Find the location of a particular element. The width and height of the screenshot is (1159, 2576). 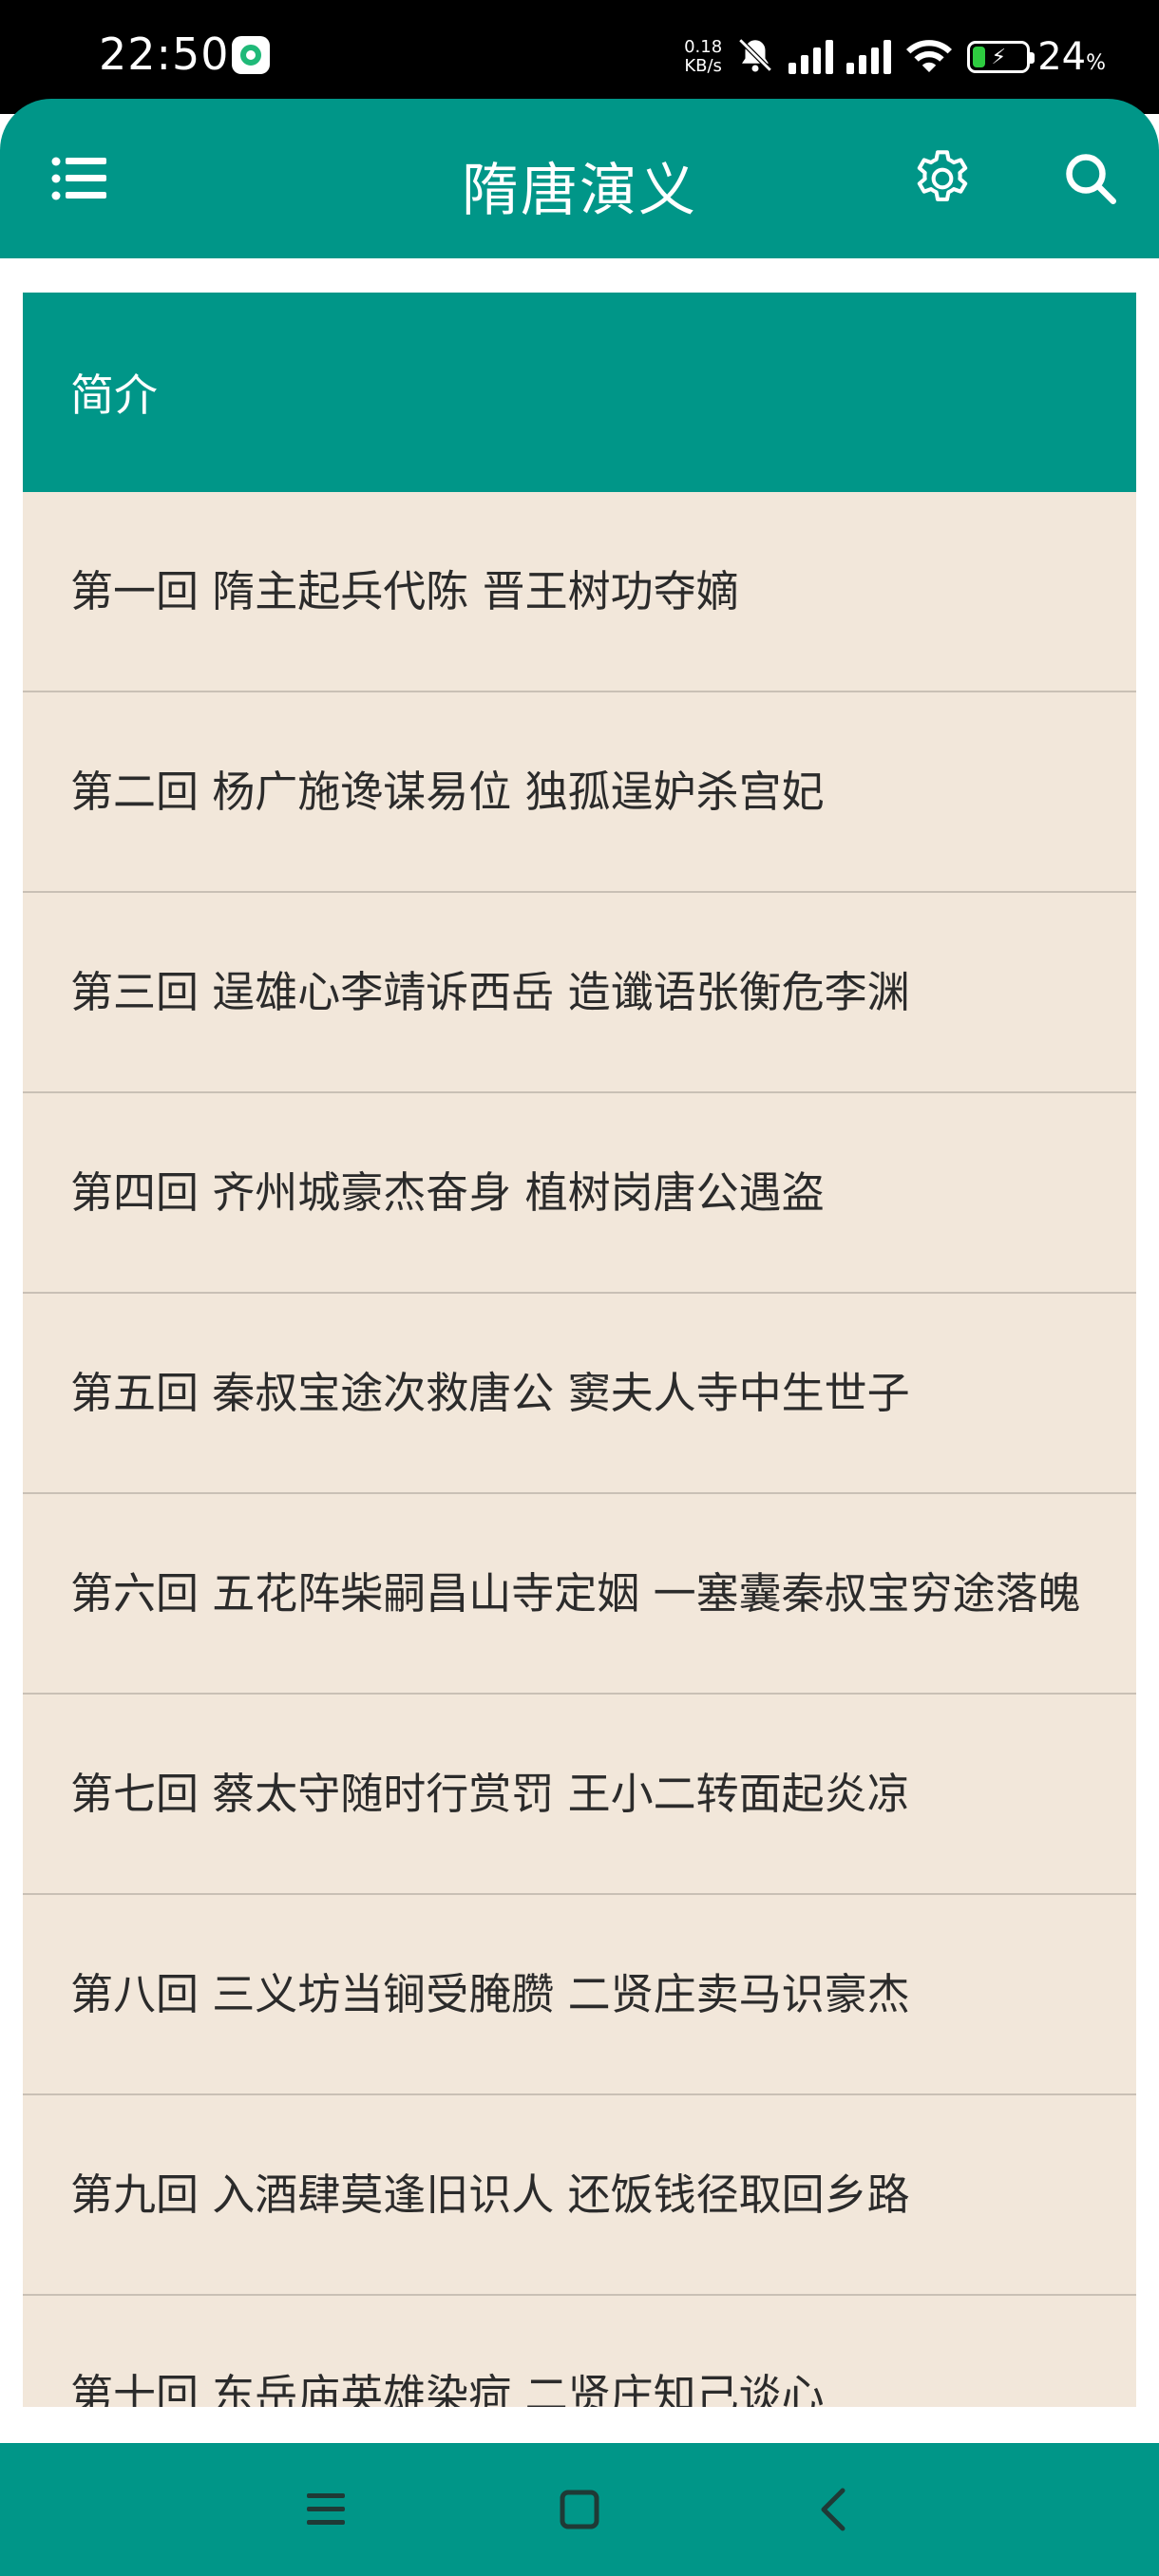

wifi-icon is located at coordinates (929, 57).